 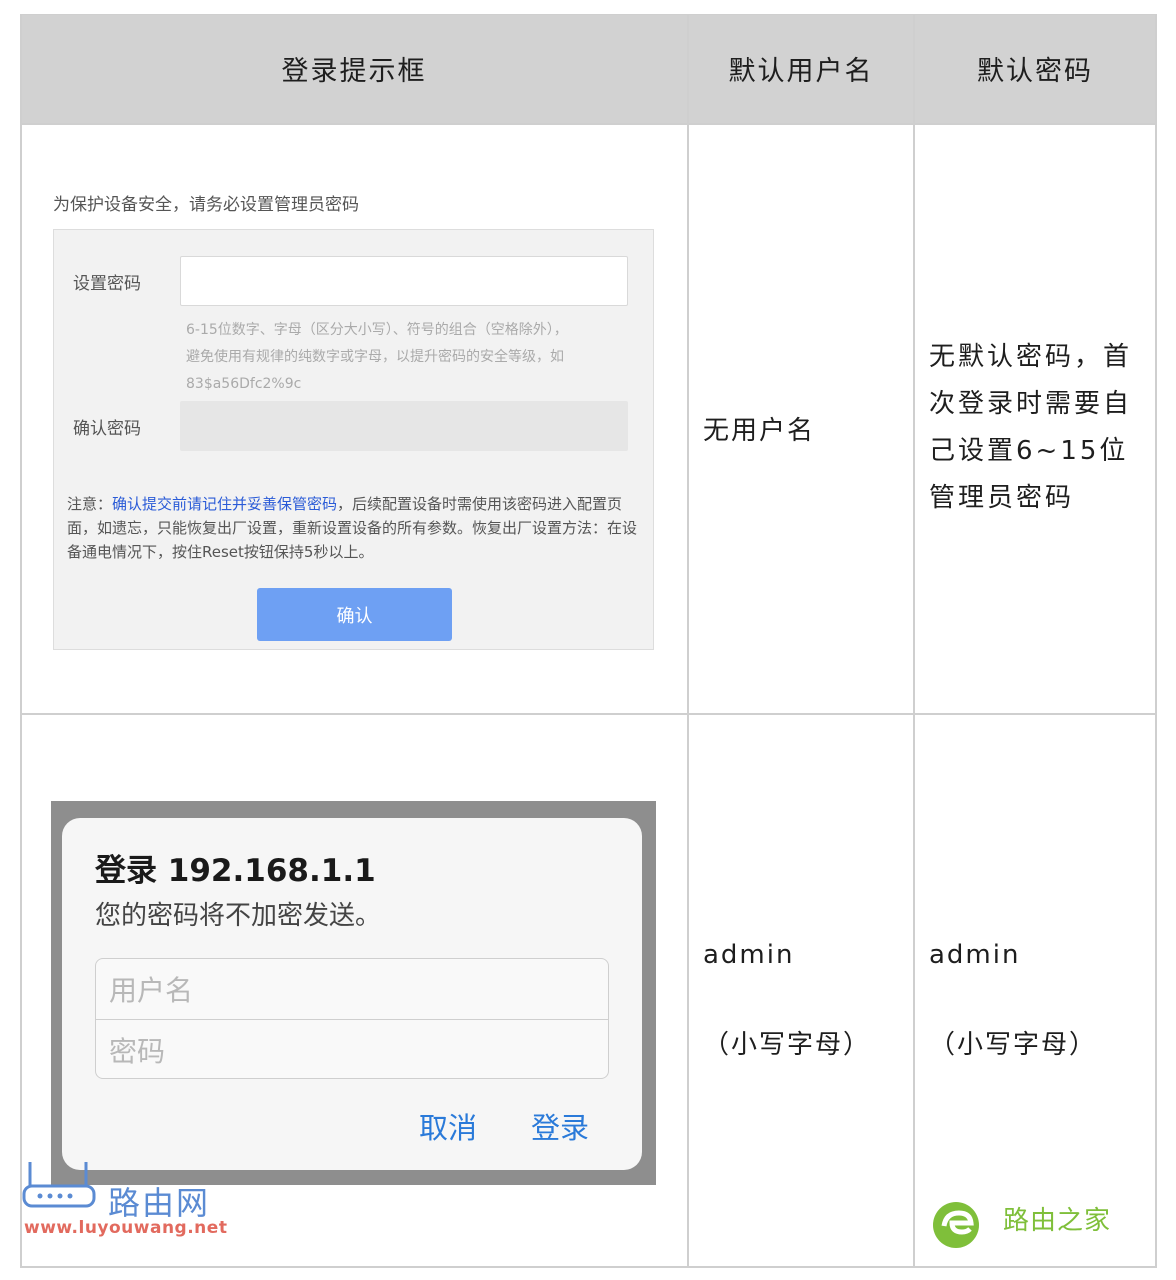 What do you see at coordinates (404, 426) in the screenshot?
I see `confirm-password-input` at bounding box center [404, 426].